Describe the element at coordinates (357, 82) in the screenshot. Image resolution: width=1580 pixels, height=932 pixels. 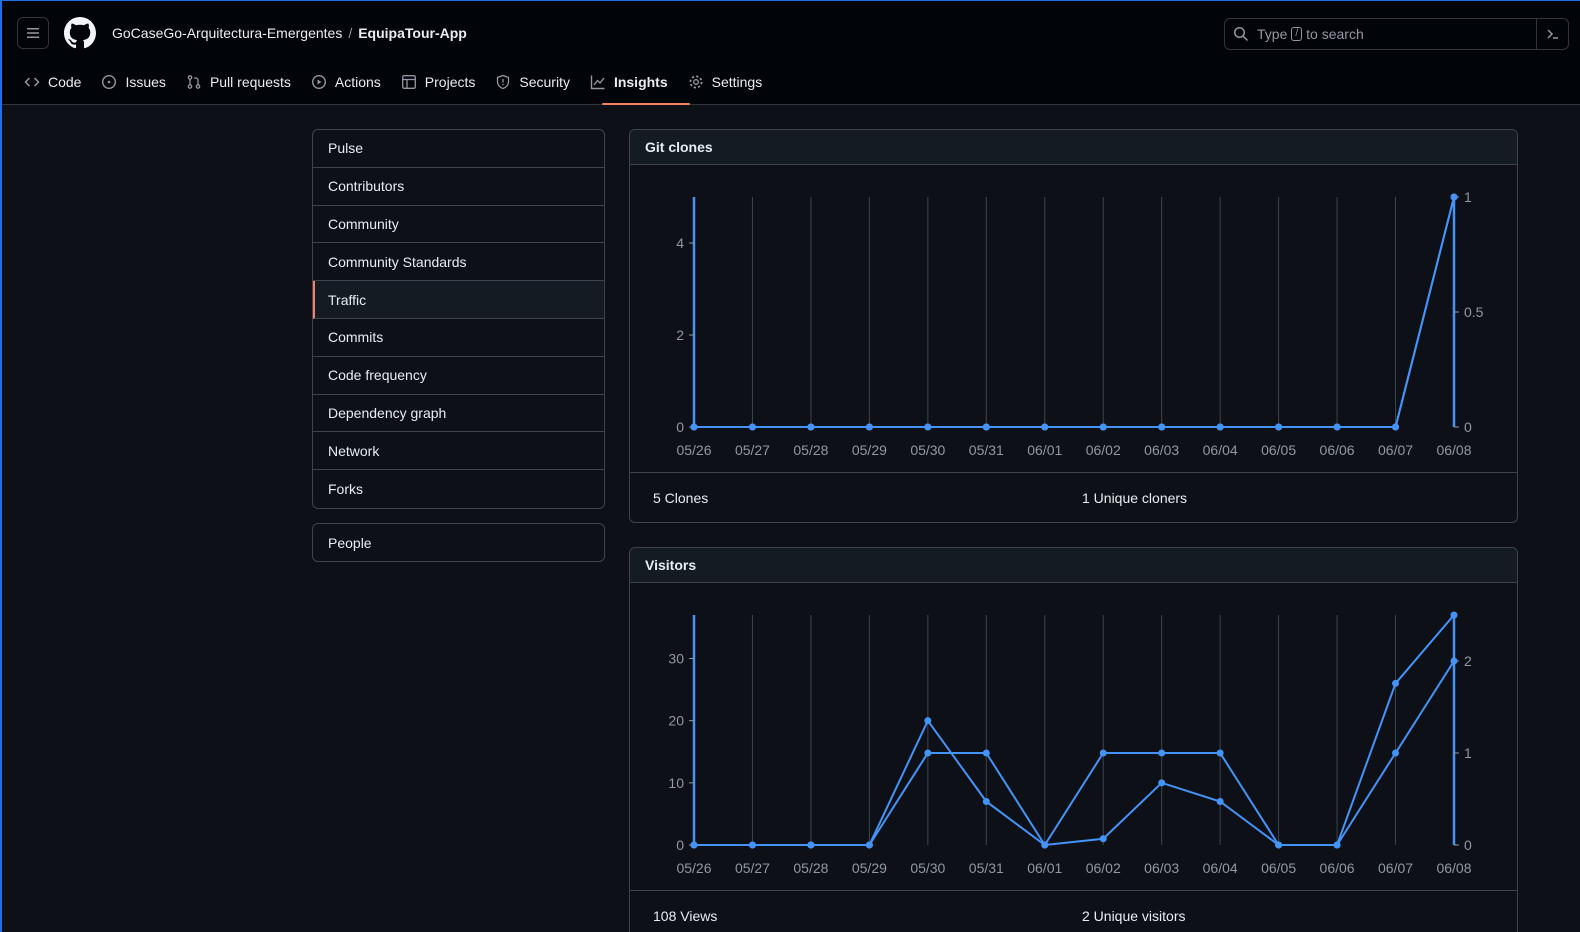
I see `tab-label: Actions` at that location.